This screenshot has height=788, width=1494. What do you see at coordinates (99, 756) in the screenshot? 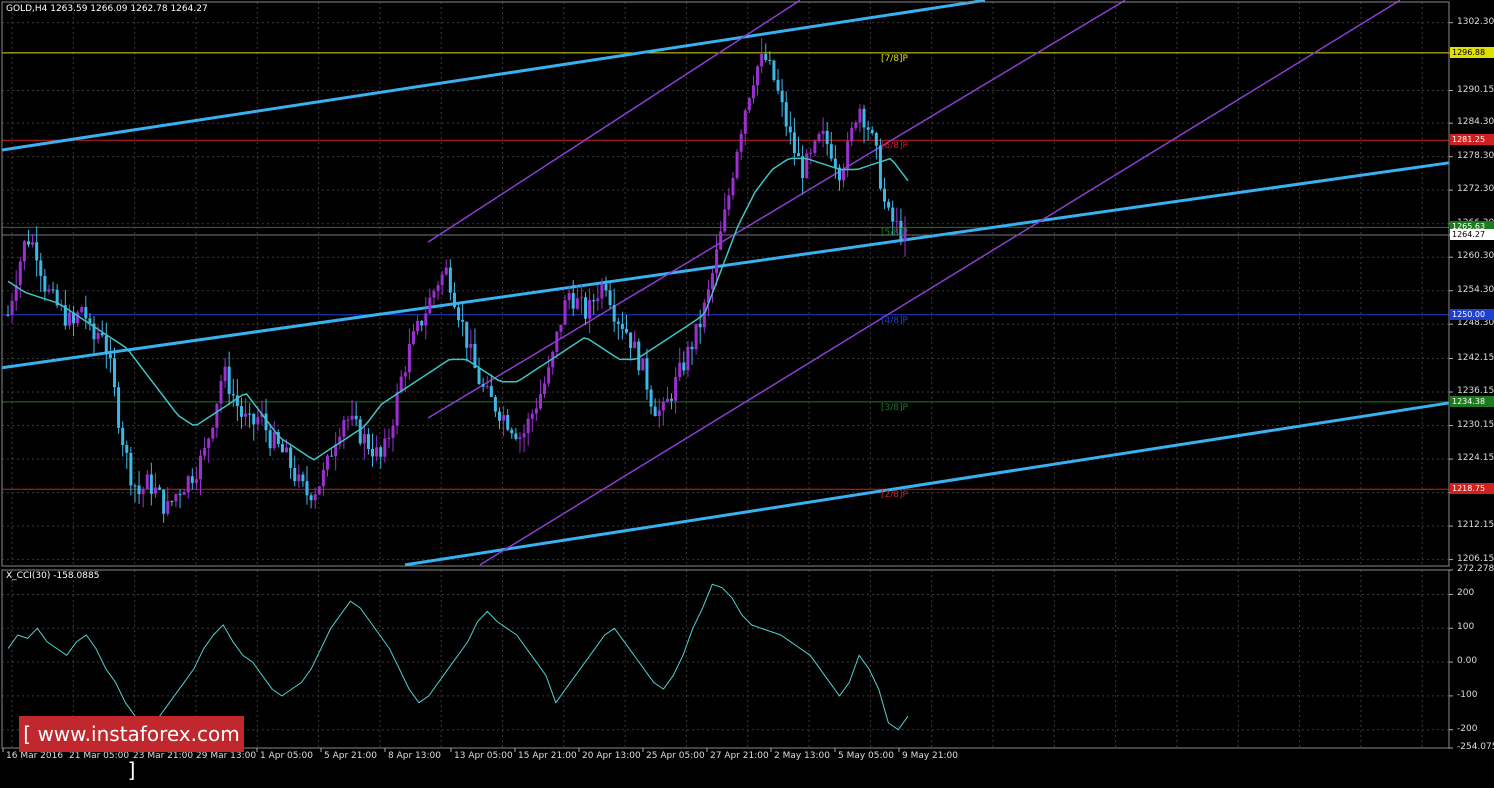
I see `x-tick-label: 21 Mar 05:00` at bounding box center [99, 756].